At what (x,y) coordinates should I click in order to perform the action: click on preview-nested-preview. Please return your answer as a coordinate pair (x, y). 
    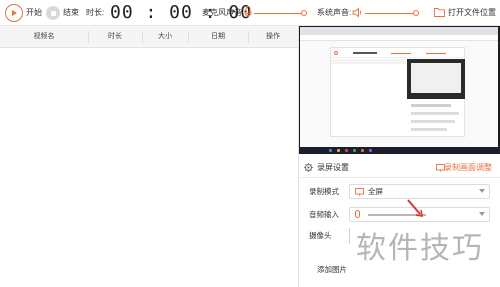
    Looking at the image, I should click on (436, 79).